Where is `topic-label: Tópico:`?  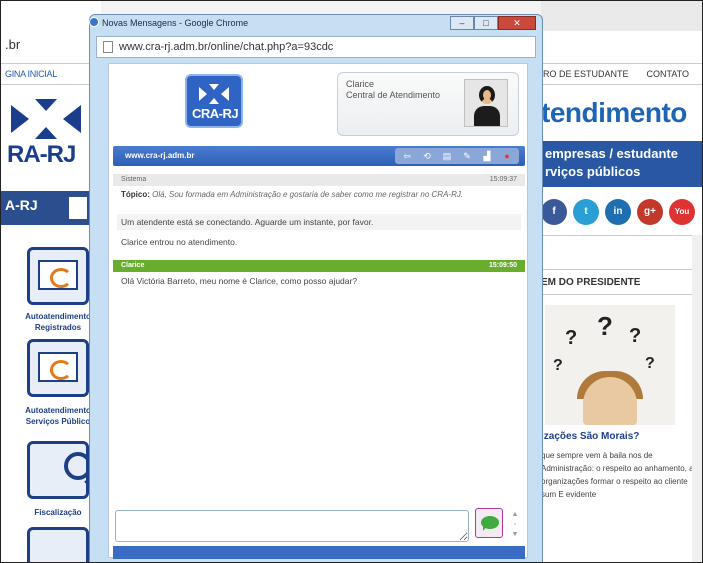
topic-label: Tópico: is located at coordinates (135, 194).